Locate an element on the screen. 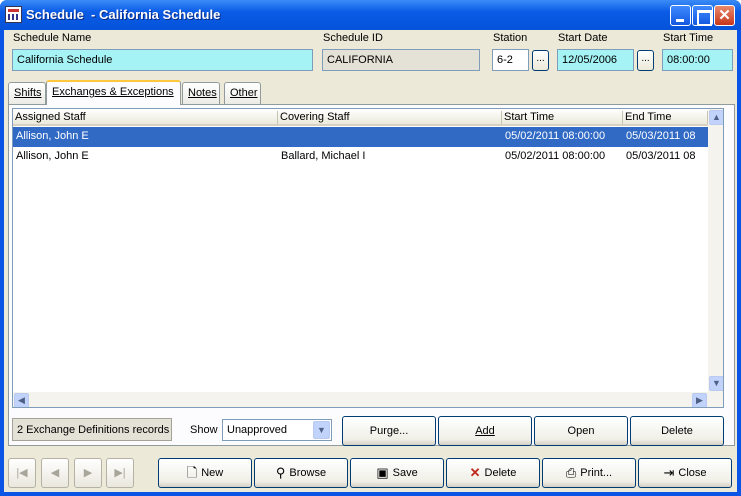 The image size is (741, 496). binoculars-icon: ⚲ is located at coordinates (280, 473).